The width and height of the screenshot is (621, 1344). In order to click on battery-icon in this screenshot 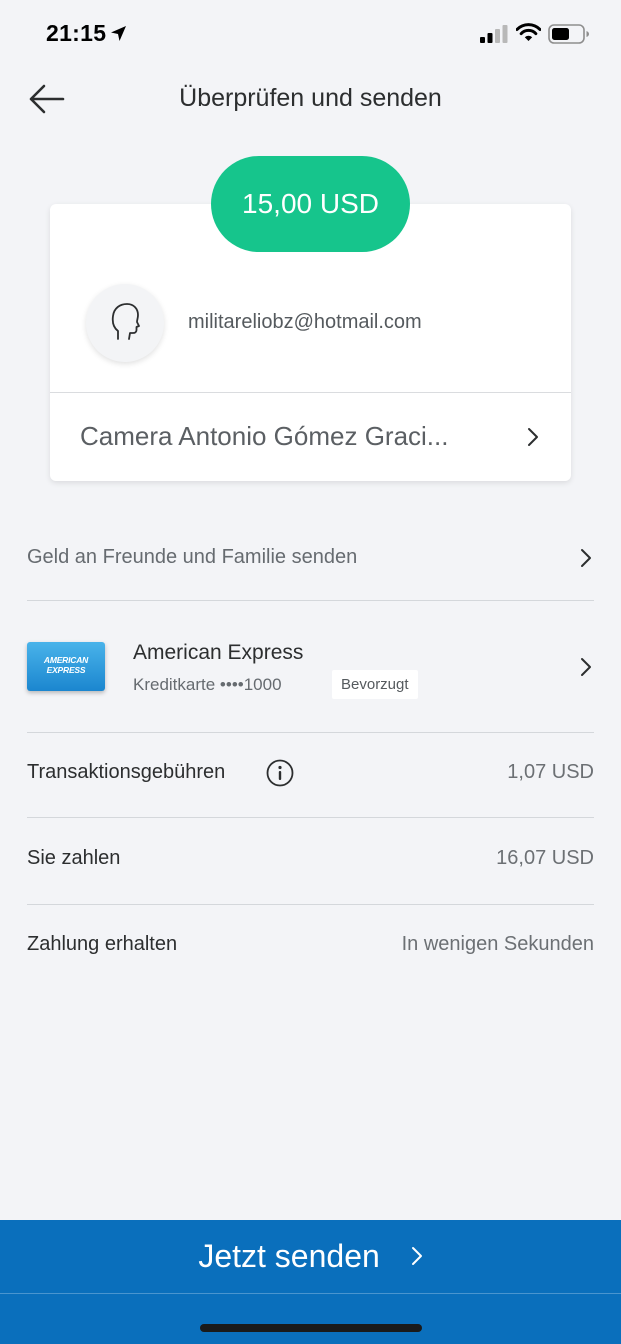, I will do `click(569, 36)`.